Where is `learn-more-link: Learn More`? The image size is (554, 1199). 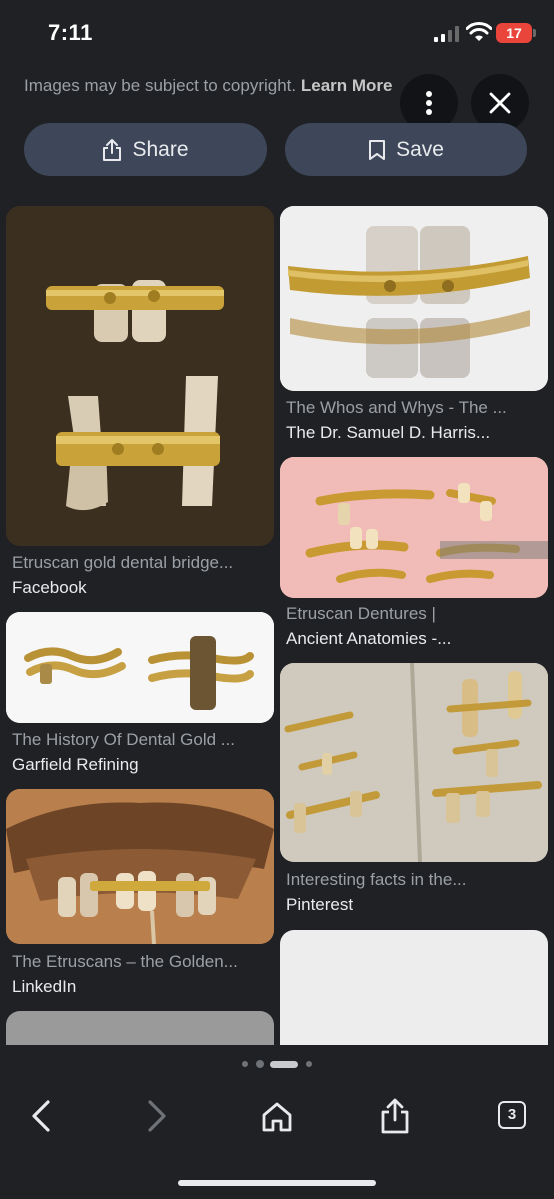
learn-more-link: Learn More is located at coordinates (347, 85).